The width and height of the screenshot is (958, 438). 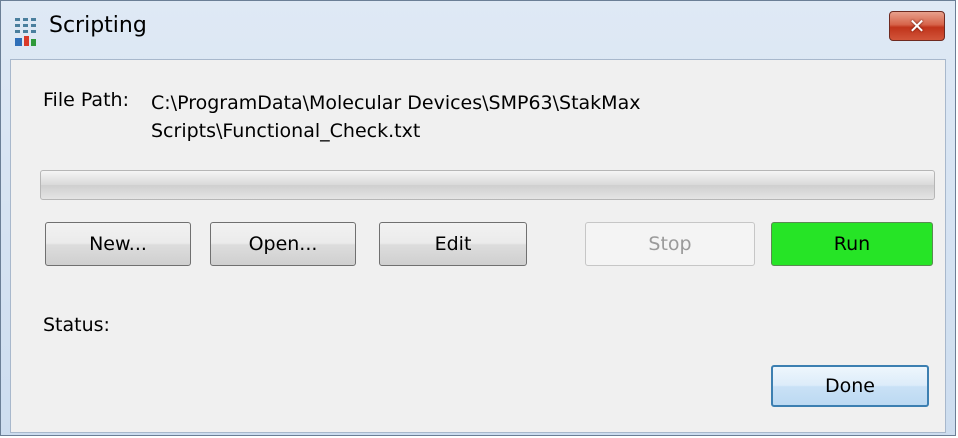 I want to click on close-button: ✕, so click(x=917, y=26).